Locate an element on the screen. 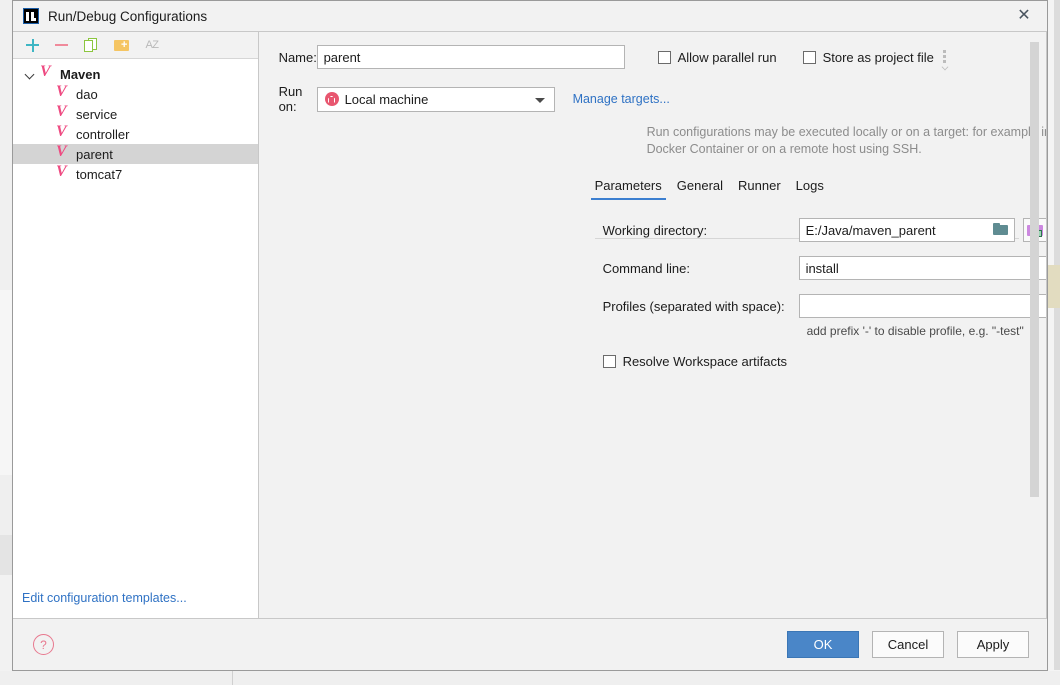 The width and height of the screenshot is (1060, 685). run-on-value: Local machine is located at coordinates (386, 99).